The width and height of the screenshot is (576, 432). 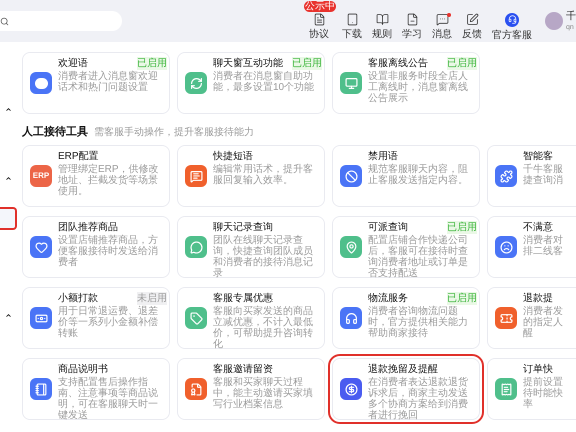 What do you see at coordinates (418, 175) in the screenshot?
I see `card-description: 规范客服聊天内容，阻止客服发送指定内容。` at bounding box center [418, 175].